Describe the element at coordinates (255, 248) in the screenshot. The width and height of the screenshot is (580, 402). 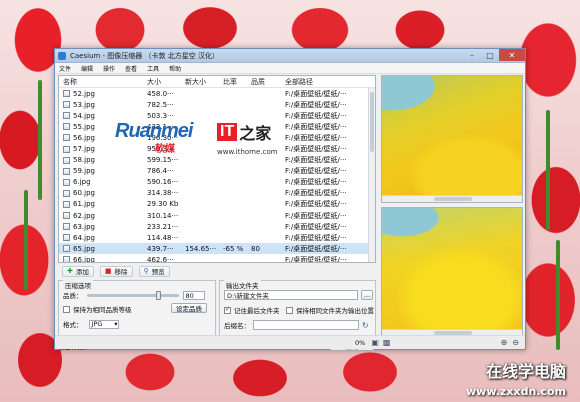
I see `quality-cell: 80` at that location.